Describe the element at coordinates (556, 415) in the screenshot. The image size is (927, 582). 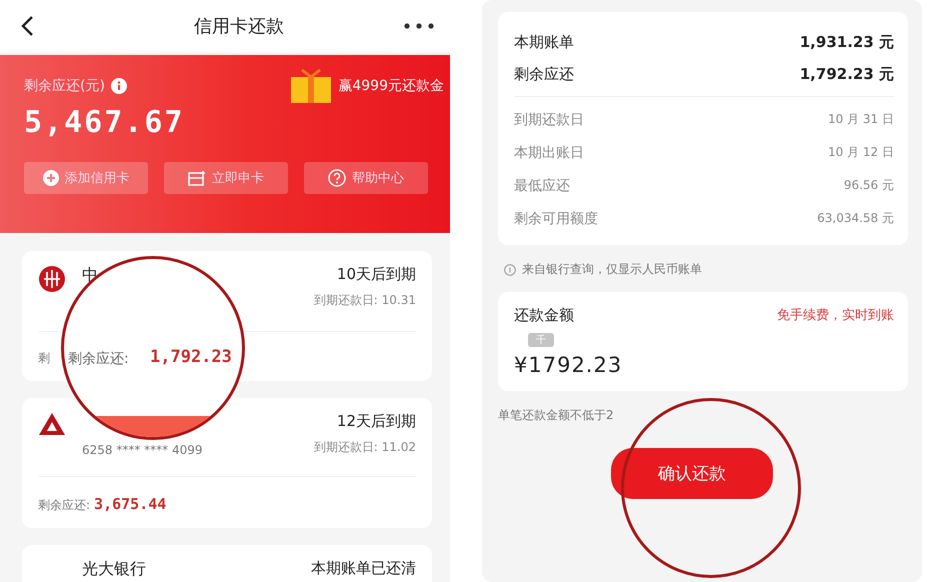
I see `minimum-note: 单笔还款金额不低于2` at that location.